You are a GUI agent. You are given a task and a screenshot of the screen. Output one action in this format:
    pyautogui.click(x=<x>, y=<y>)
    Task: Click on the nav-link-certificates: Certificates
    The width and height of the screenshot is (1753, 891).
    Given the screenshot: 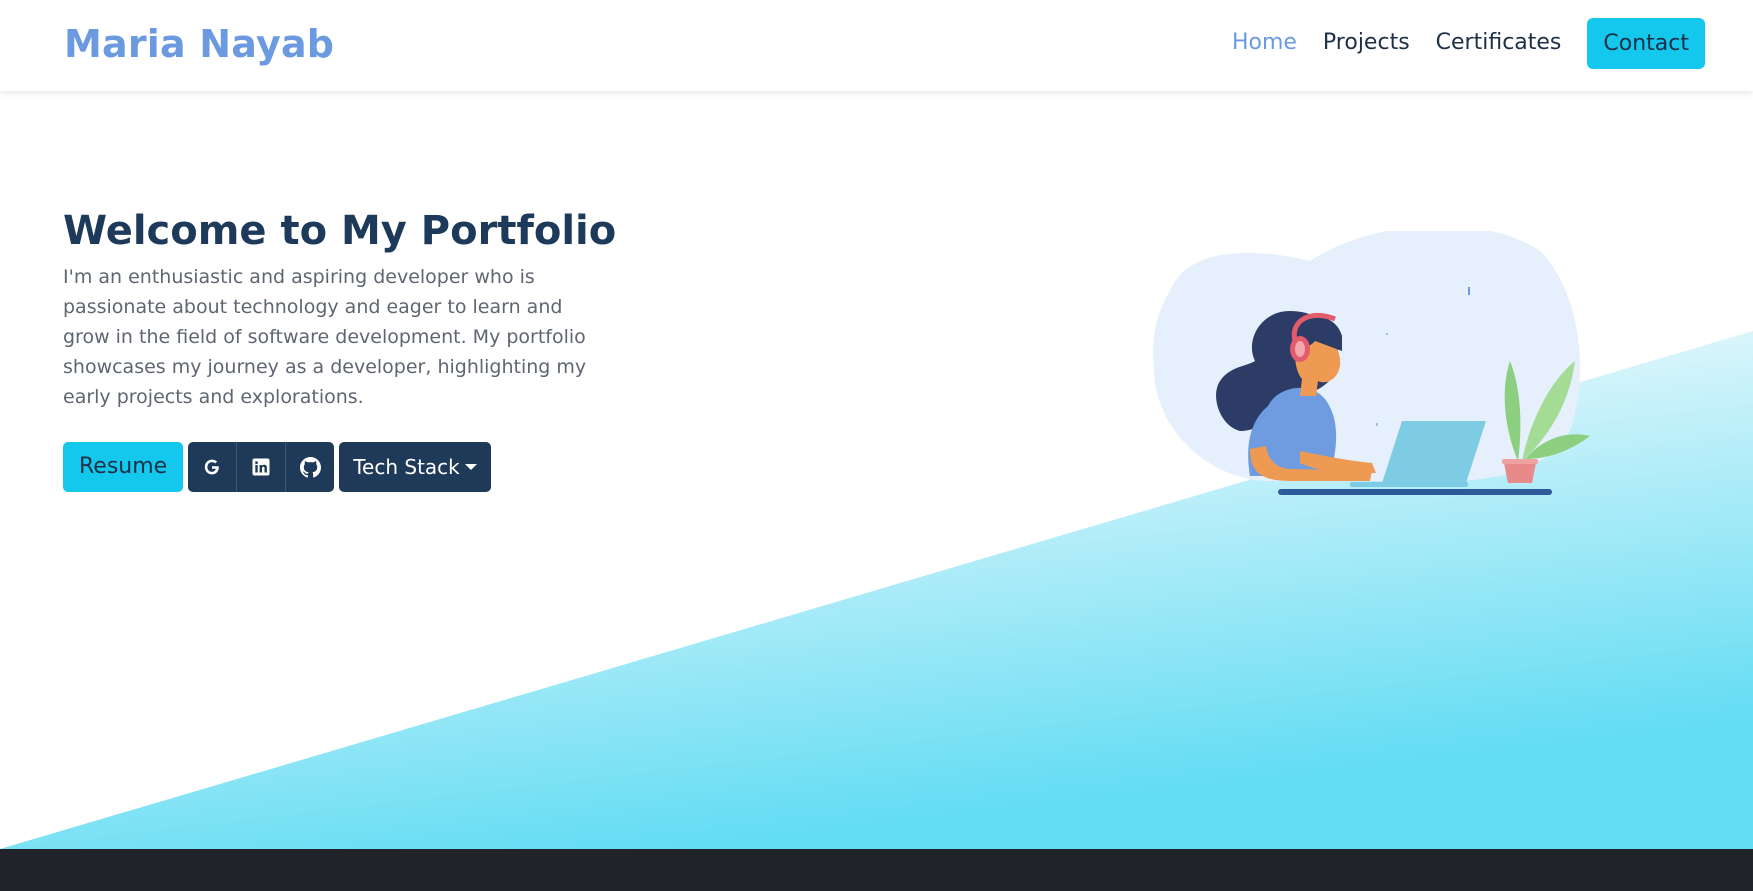 What is the action you would take?
    pyautogui.click(x=1499, y=43)
    